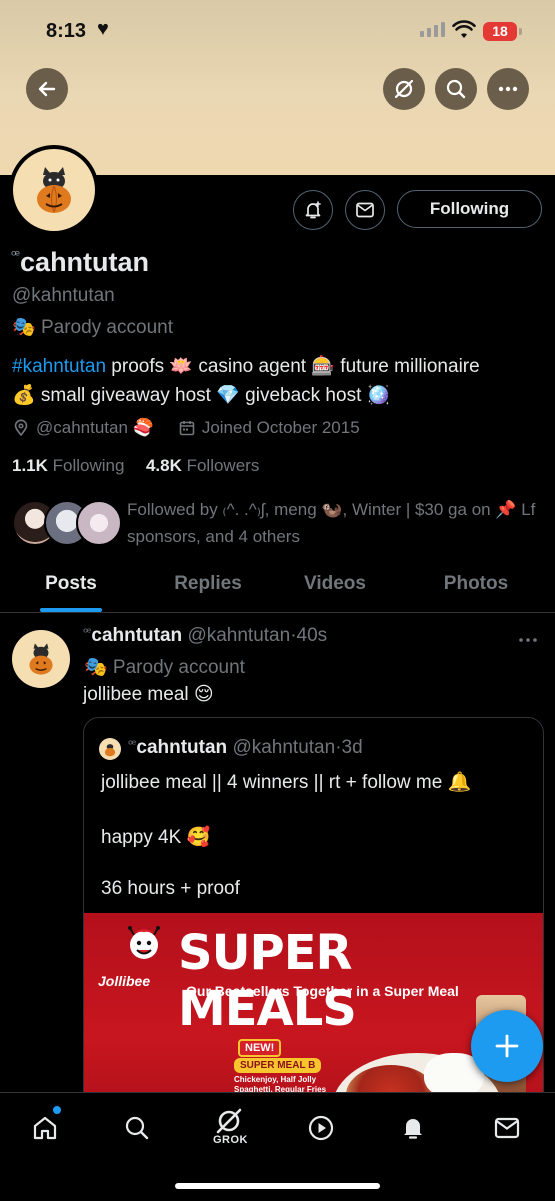  I want to click on quote-text-line: happy 4K 🥰, so click(156, 837).